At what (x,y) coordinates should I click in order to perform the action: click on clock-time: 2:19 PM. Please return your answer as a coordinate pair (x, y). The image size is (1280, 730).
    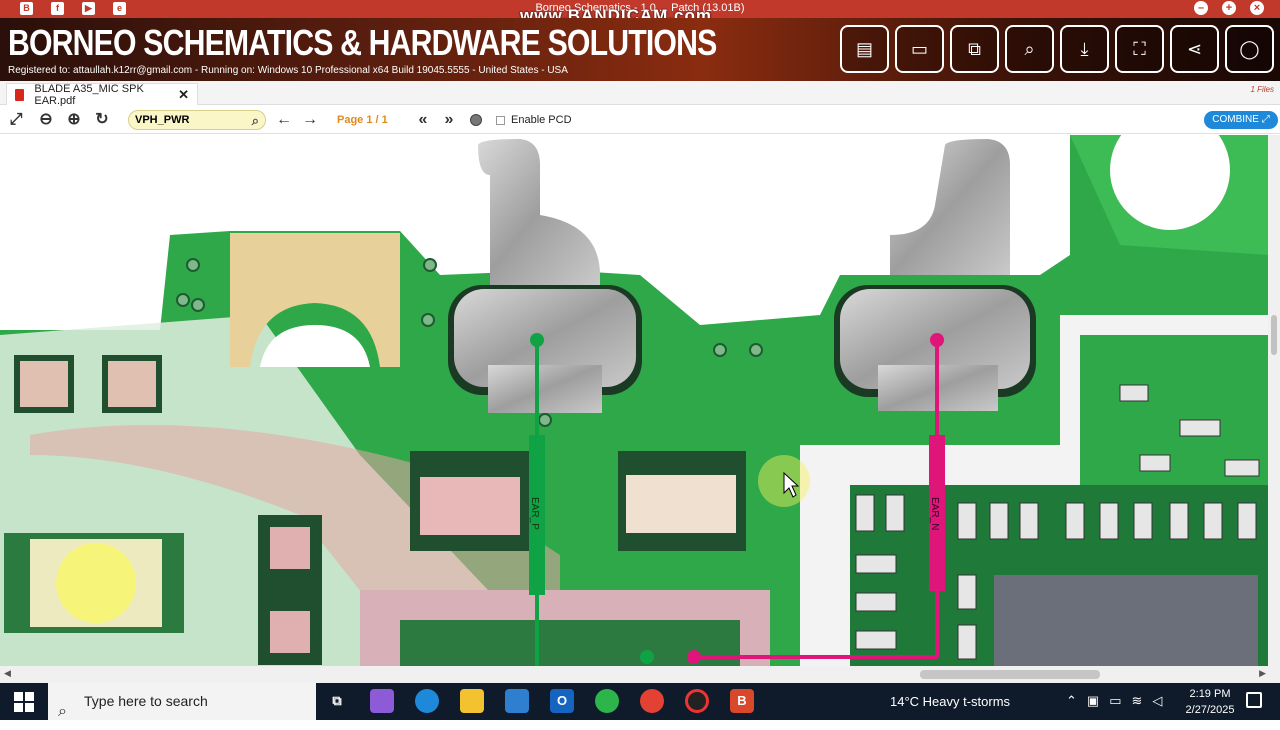
    Looking at the image, I should click on (1210, 694).